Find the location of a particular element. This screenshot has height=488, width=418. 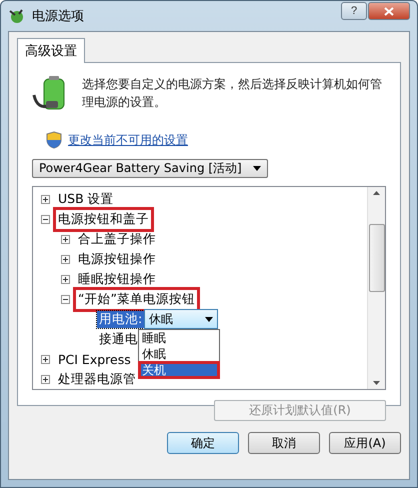

tree-item: 电源按钮操作 is located at coordinates (117, 259).